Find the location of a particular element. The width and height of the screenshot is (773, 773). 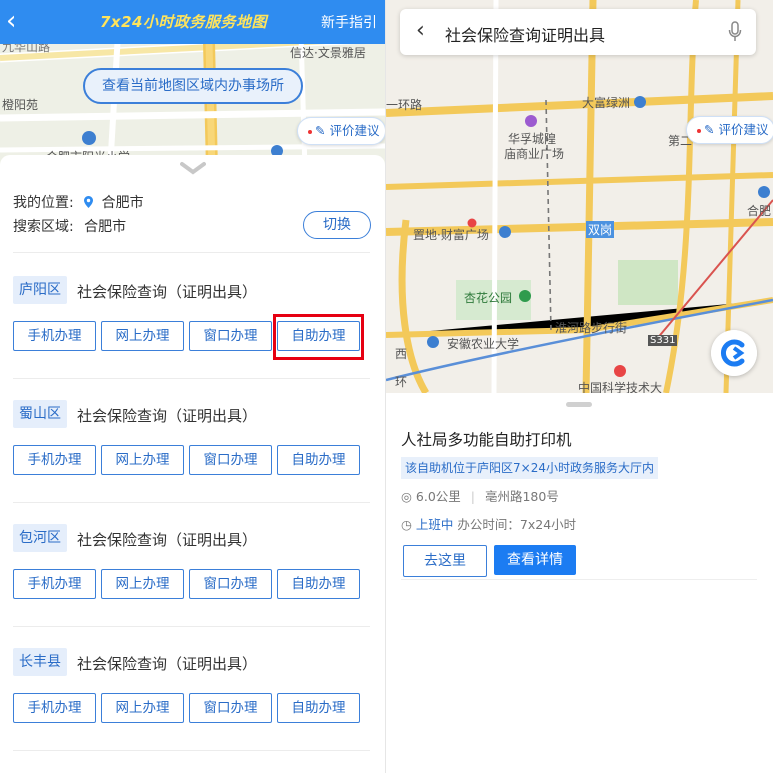

clock-icon: ◷ is located at coordinates (406, 524).